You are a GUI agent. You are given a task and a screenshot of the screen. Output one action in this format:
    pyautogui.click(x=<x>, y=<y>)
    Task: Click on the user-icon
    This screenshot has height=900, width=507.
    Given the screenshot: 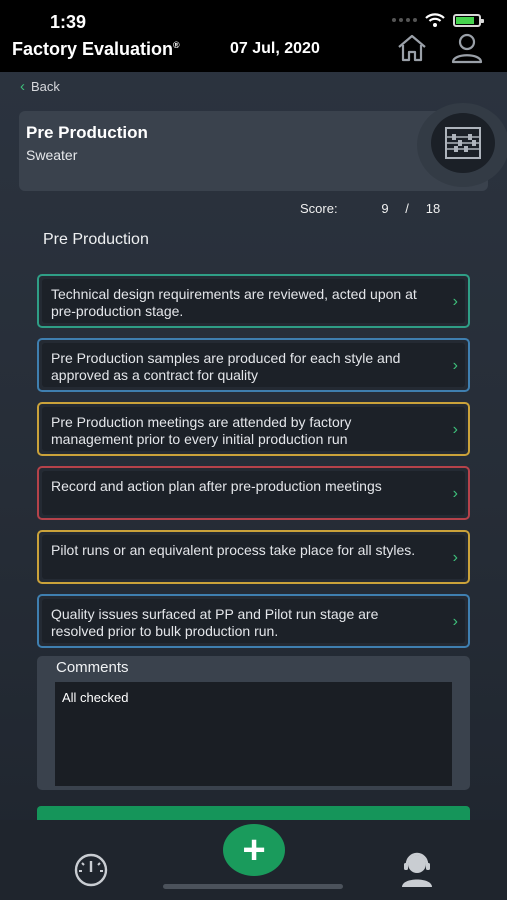 What is the action you would take?
    pyautogui.click(x=467, y=48)
    